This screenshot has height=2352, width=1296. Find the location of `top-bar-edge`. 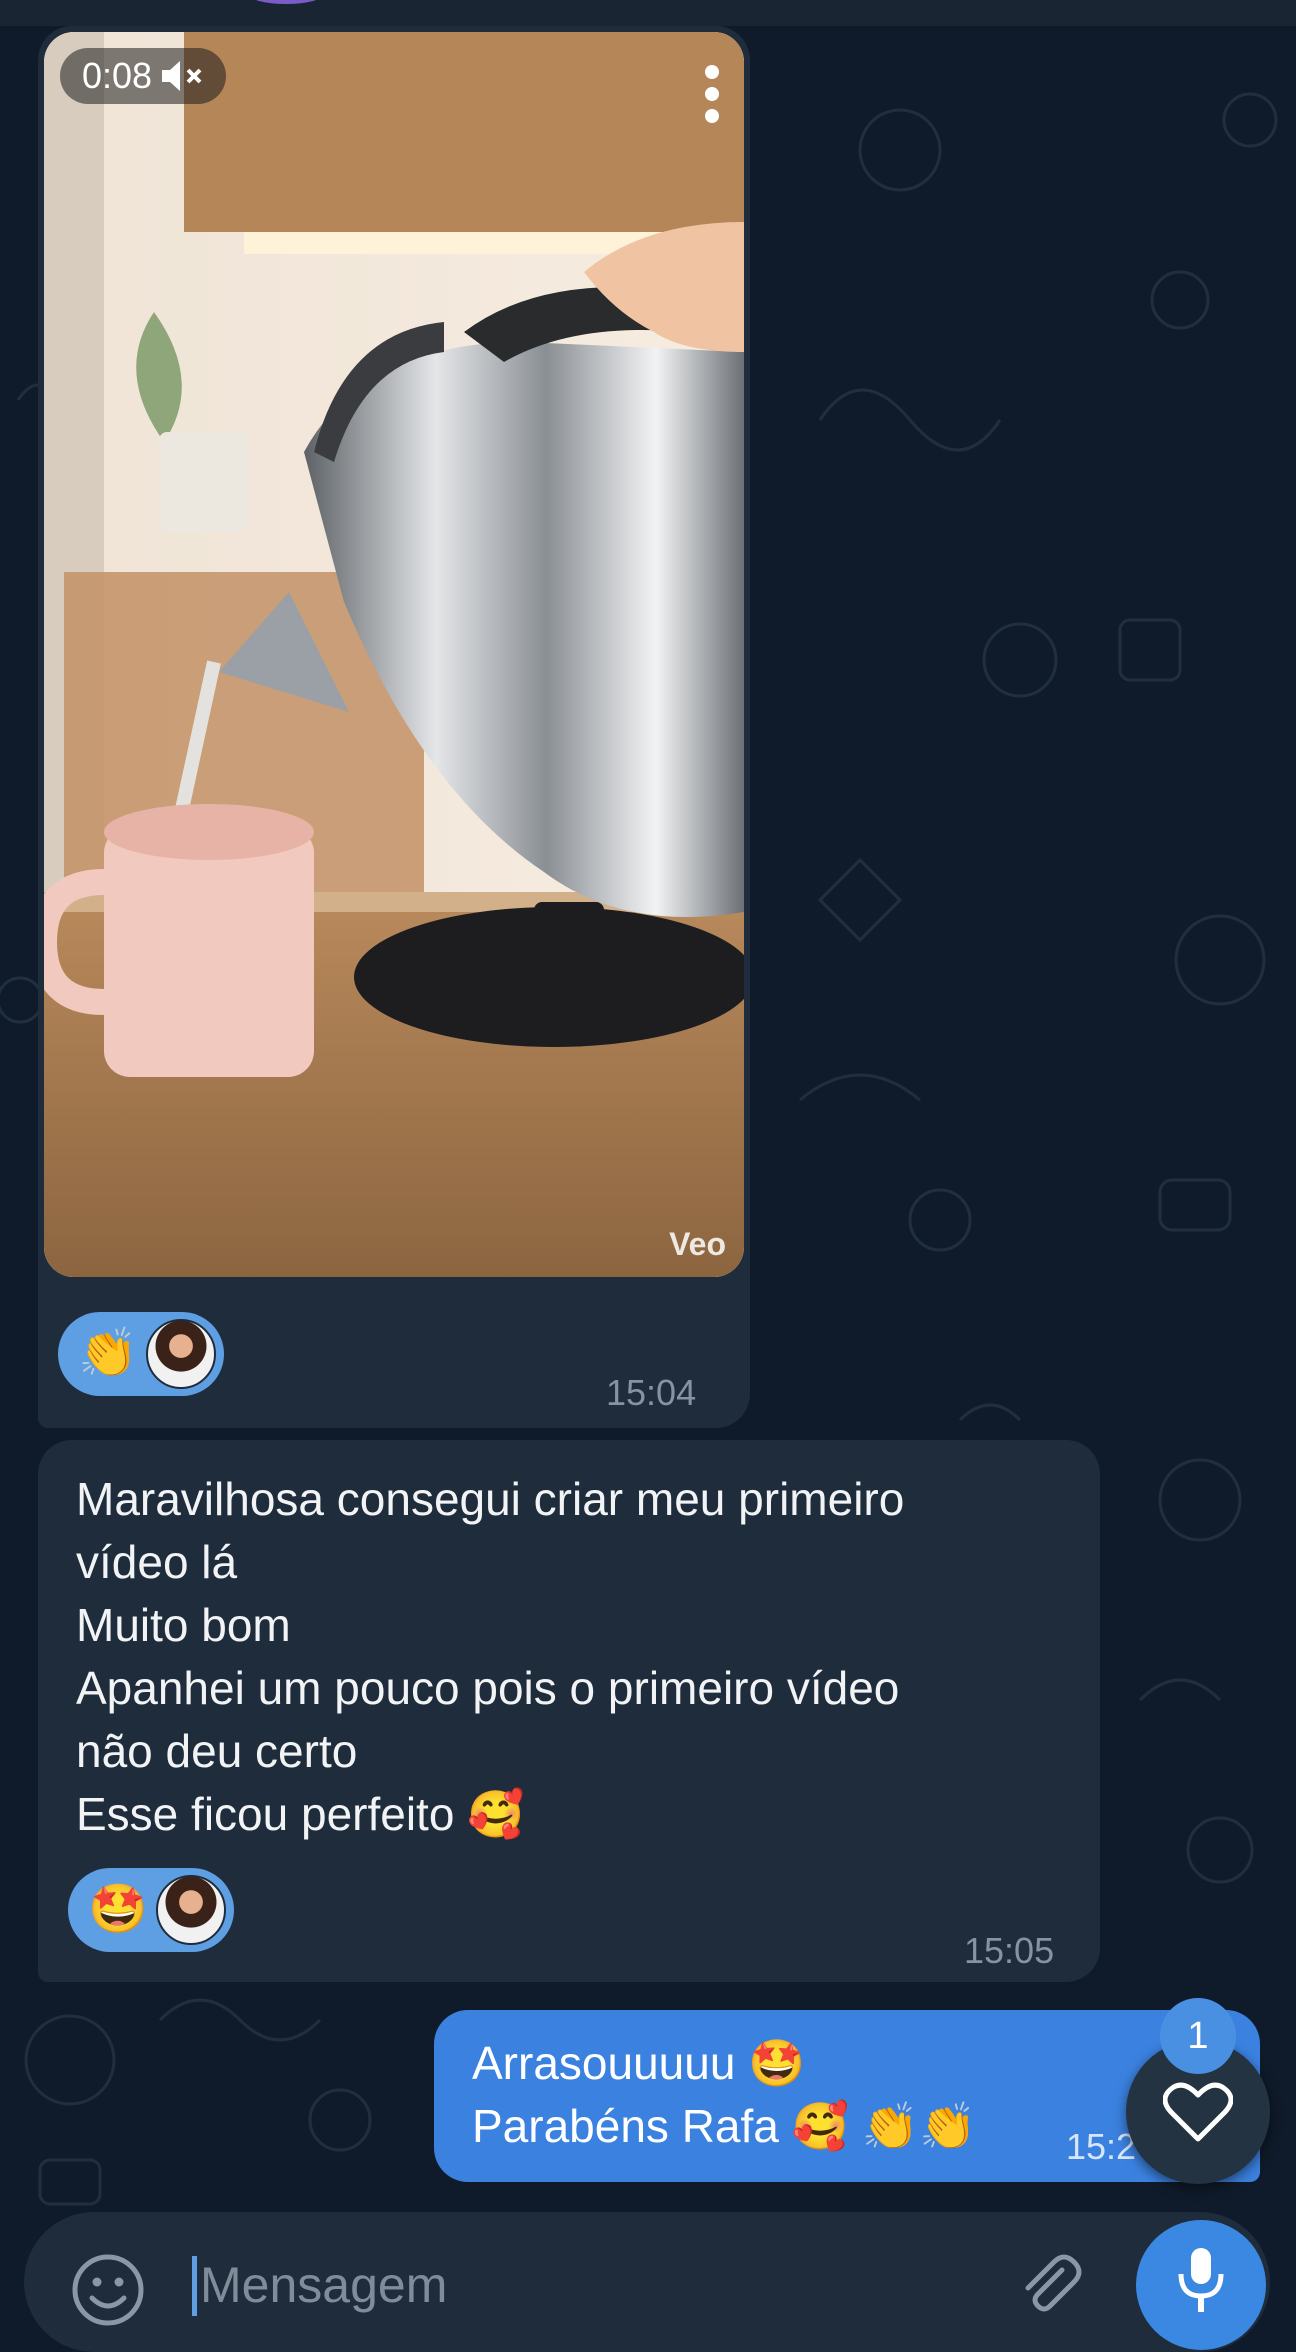

top-bar-edge is located at coordinates (648, 13).